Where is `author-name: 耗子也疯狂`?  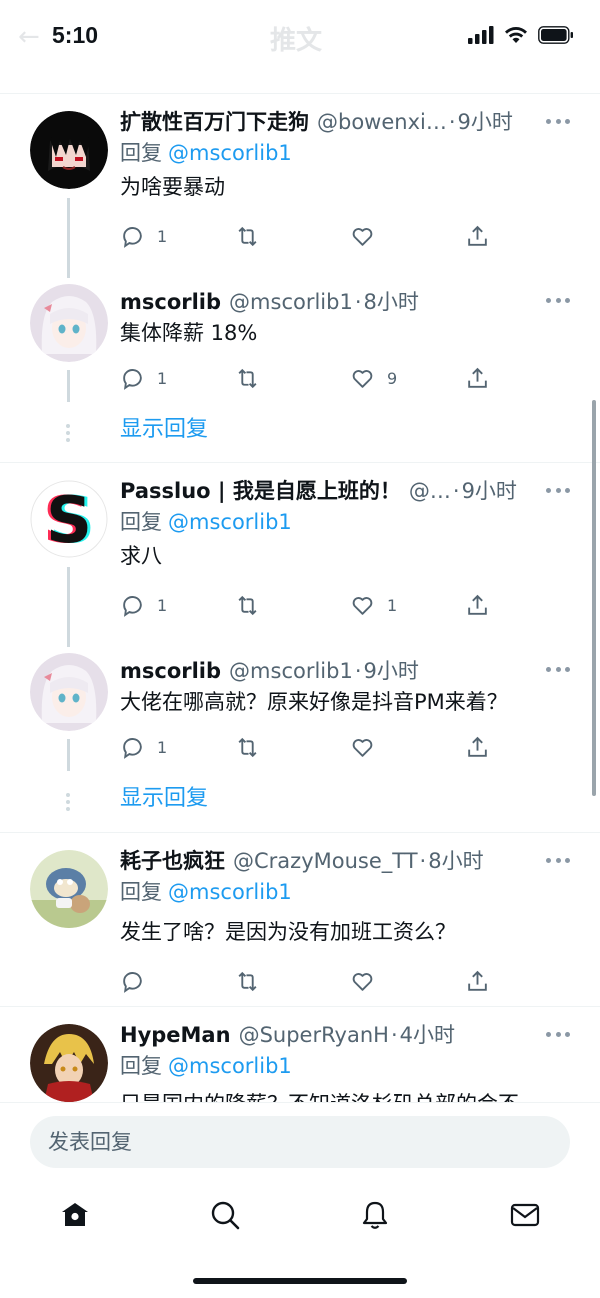 author-name: 耗子也疯狂 is located at coordinates (172, 860).